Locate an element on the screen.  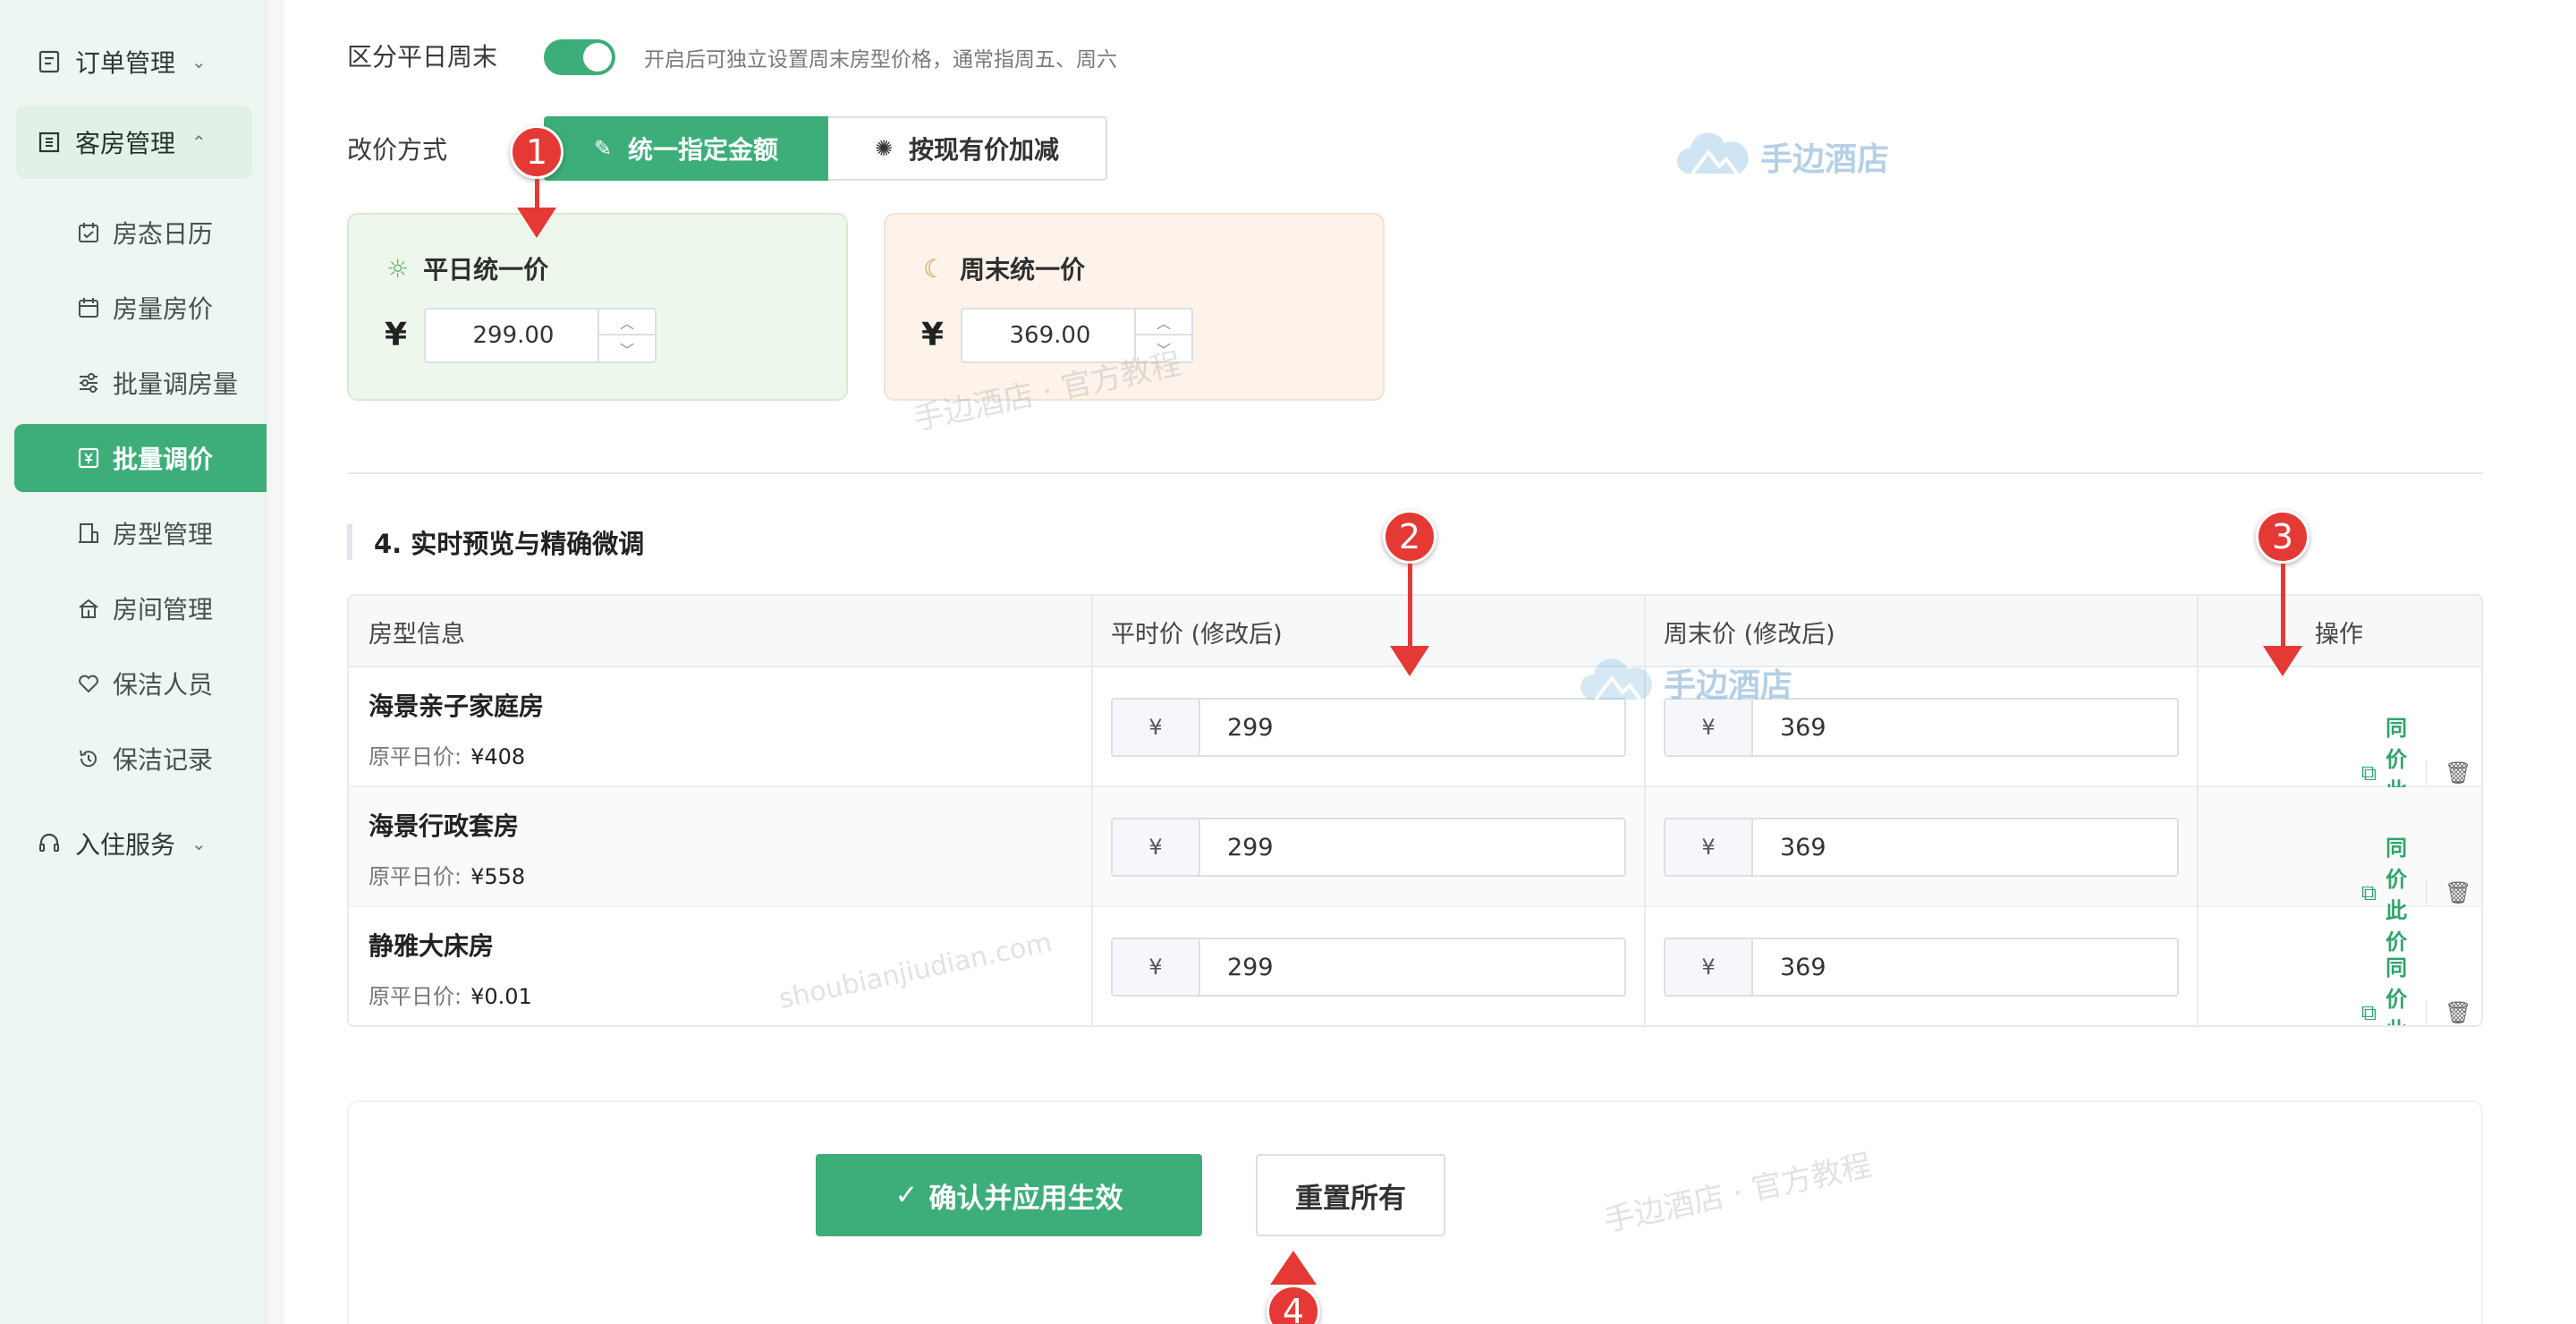
sidebar-item-room-price: 房量房价 is located at coordinates (140, 308).